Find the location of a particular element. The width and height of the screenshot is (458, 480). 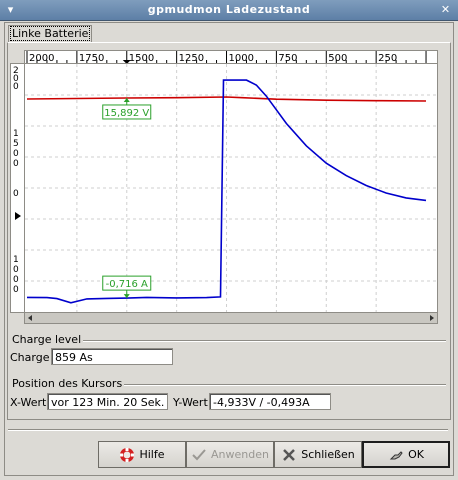

cursor-marker-0: 15,892 V is located at coordinates (127, 108).